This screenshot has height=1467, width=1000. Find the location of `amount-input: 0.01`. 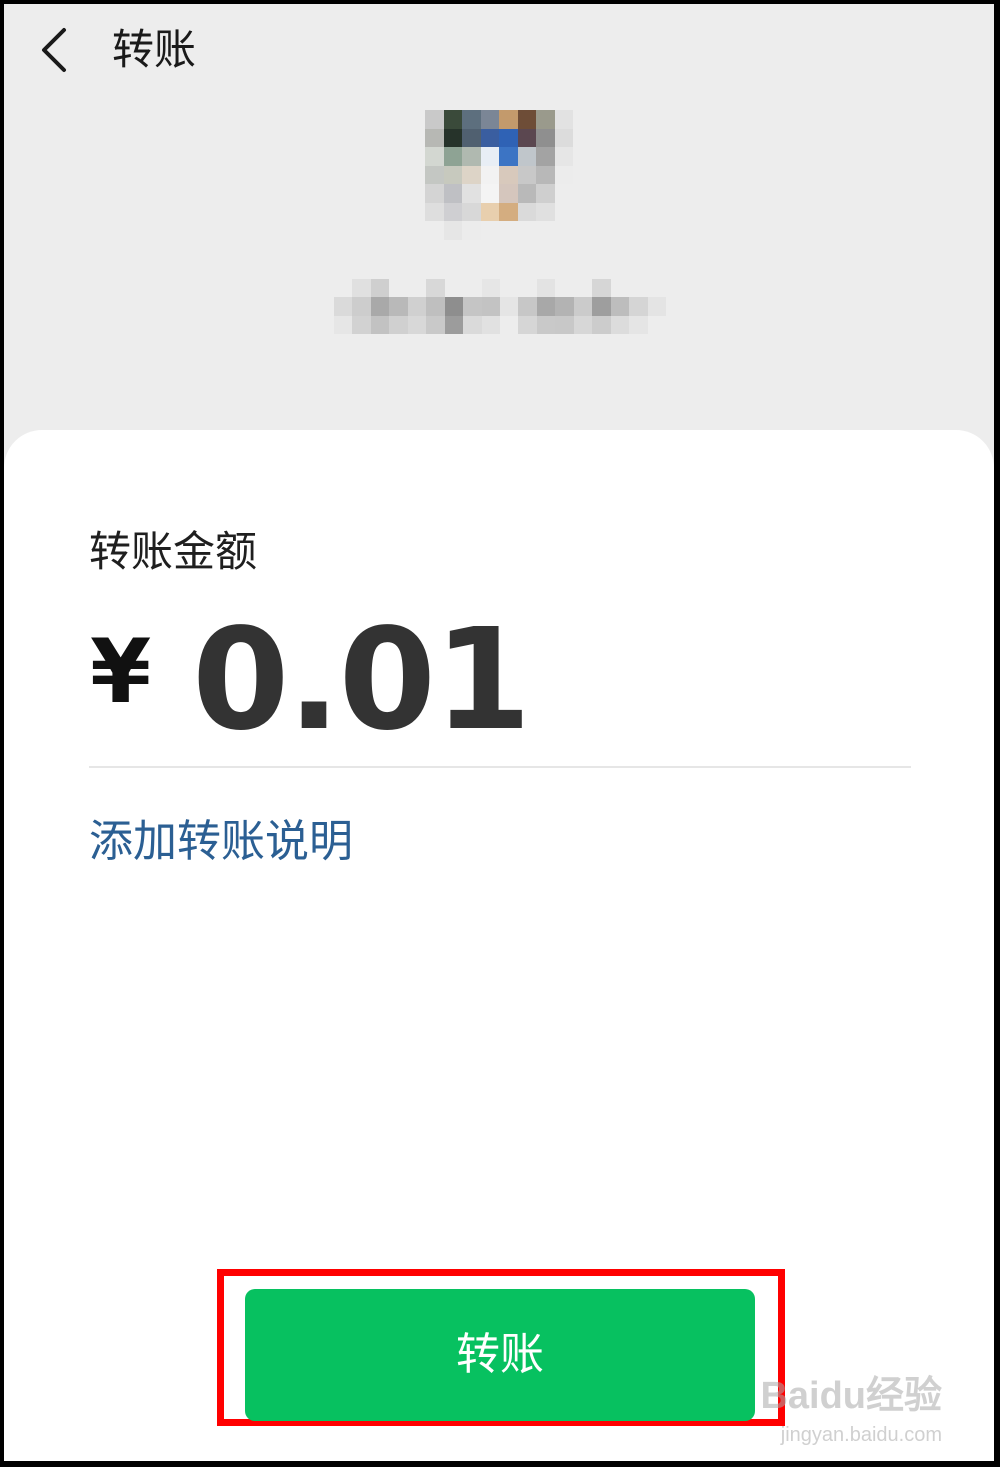

amount-input: 0.01 is located at coordinates (361, 681).